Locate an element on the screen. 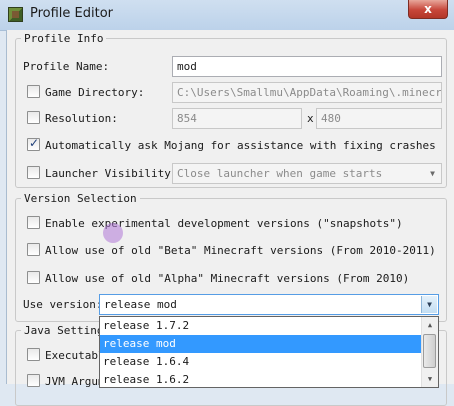 This screenshot has height=406, width=454. version-option: release 1.6.4 is located at coordinates (261, 362).